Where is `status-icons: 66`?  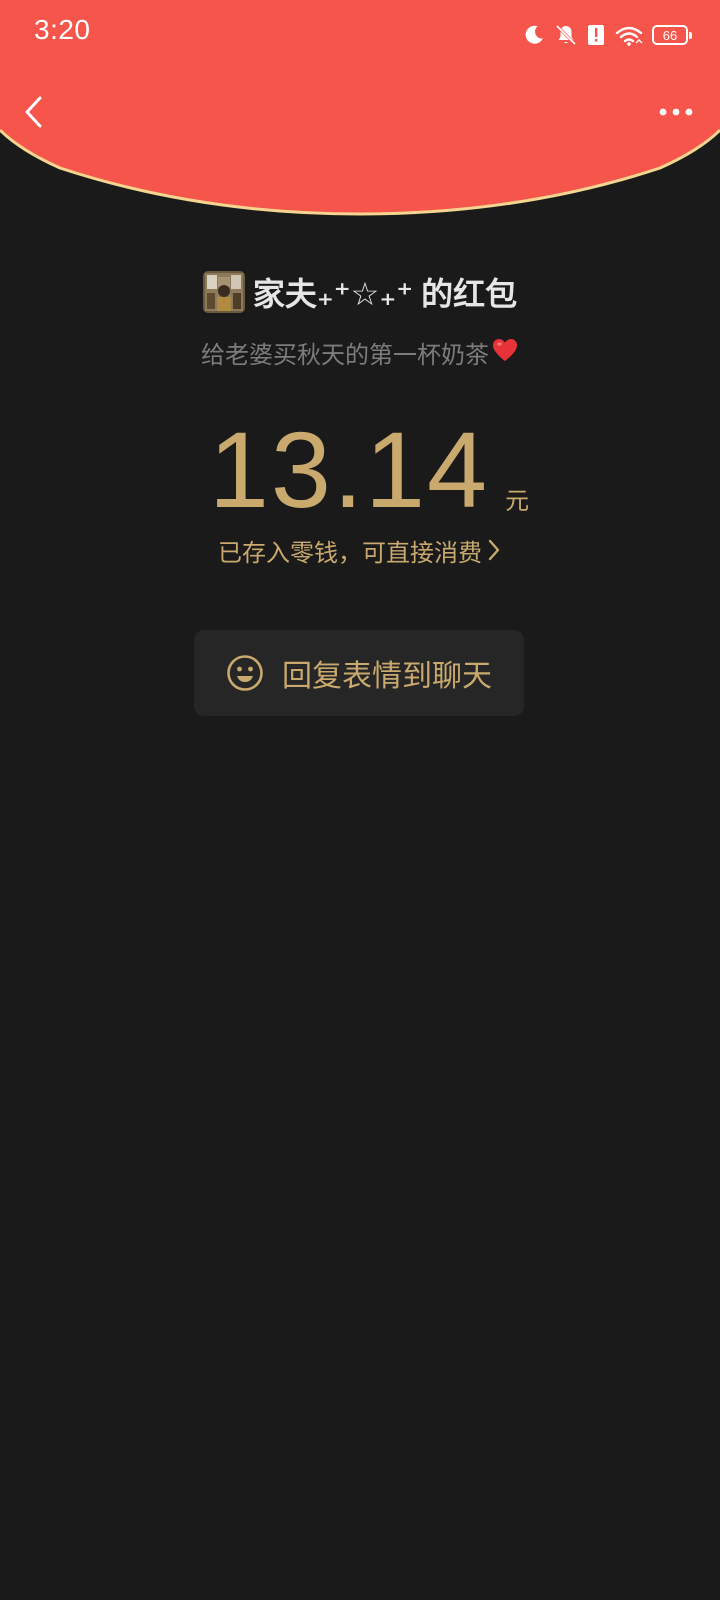
status-icons: 66 is located at coordinates (607, 35).